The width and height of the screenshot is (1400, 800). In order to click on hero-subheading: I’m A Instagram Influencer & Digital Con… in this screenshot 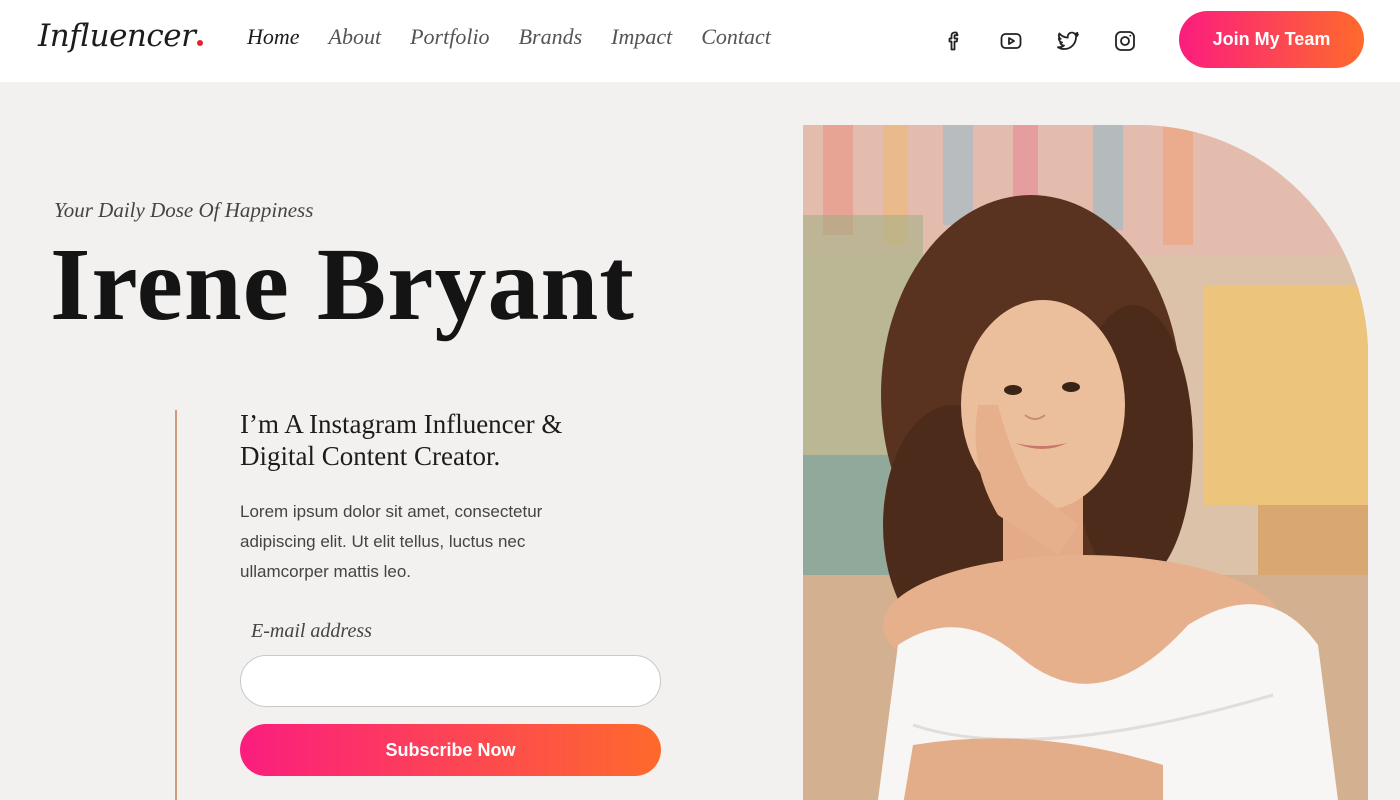, I will do `click(450, 440)`.